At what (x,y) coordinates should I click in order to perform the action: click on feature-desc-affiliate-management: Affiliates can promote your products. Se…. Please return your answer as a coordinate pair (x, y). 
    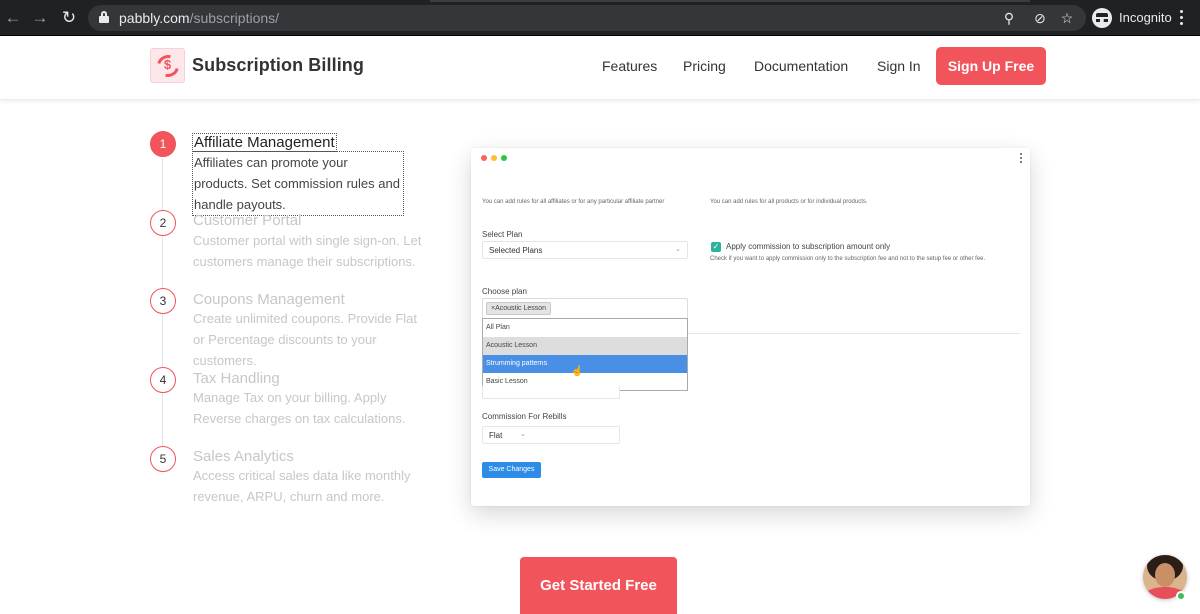
    Looking at the image, I should click on (298, 183).